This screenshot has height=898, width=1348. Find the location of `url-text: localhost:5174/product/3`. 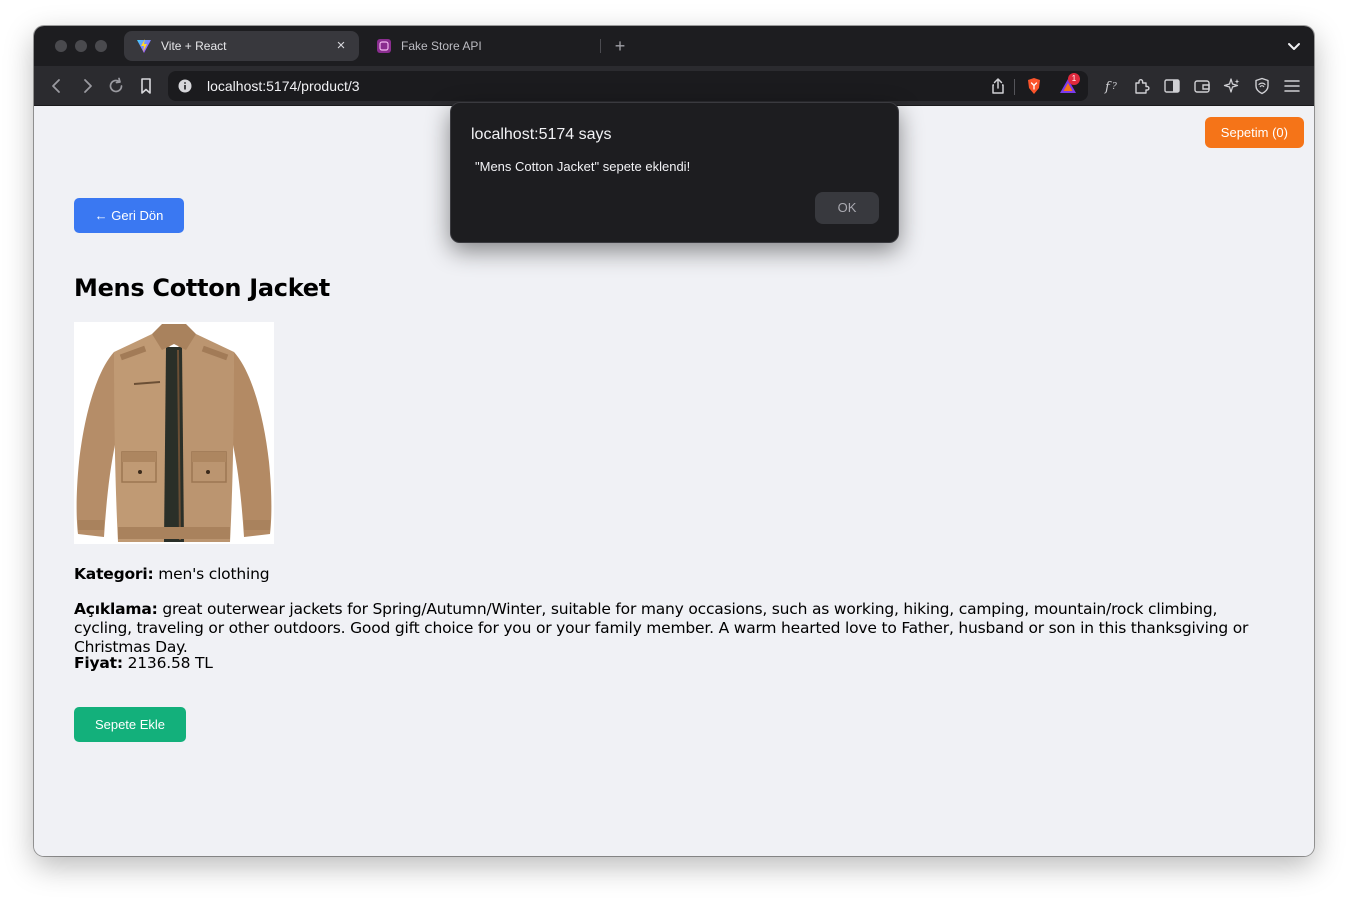

url-text: localhost:5174/product/3 is located at coordinates (283, 86).